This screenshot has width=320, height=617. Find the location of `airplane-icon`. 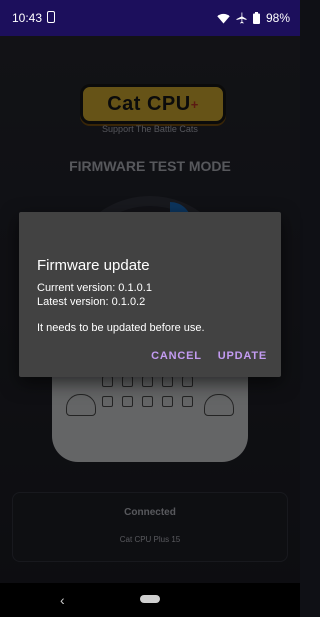

airplane-icon is located at coordinates (241, 18).